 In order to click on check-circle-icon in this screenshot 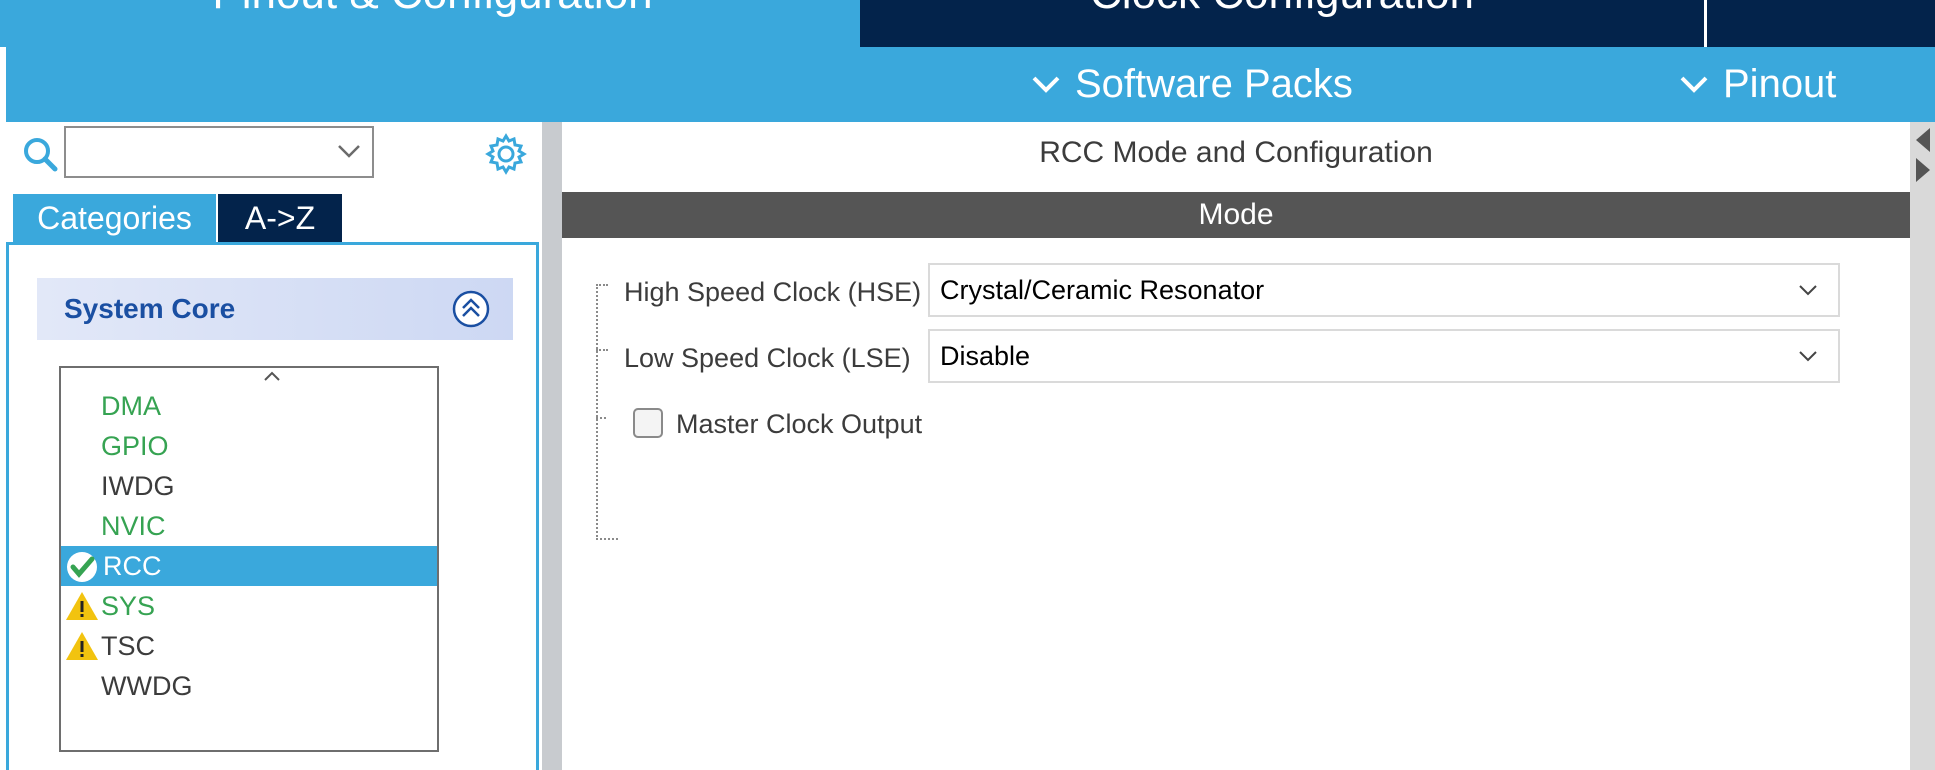, I will do `click(82, 567)`.